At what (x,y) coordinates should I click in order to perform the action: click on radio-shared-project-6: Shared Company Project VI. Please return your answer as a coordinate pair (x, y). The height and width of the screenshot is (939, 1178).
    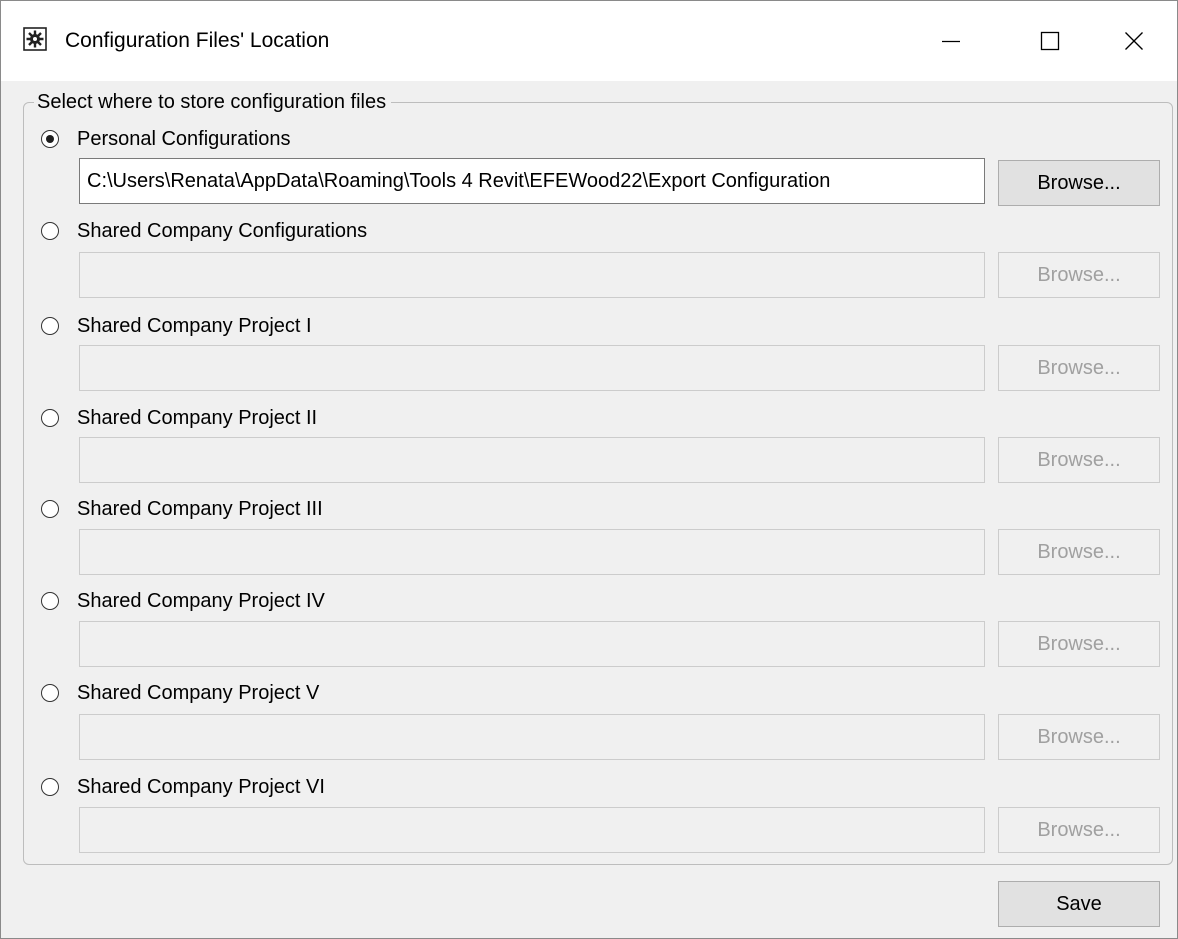
    Looking at the image, I should click on (183, 787).